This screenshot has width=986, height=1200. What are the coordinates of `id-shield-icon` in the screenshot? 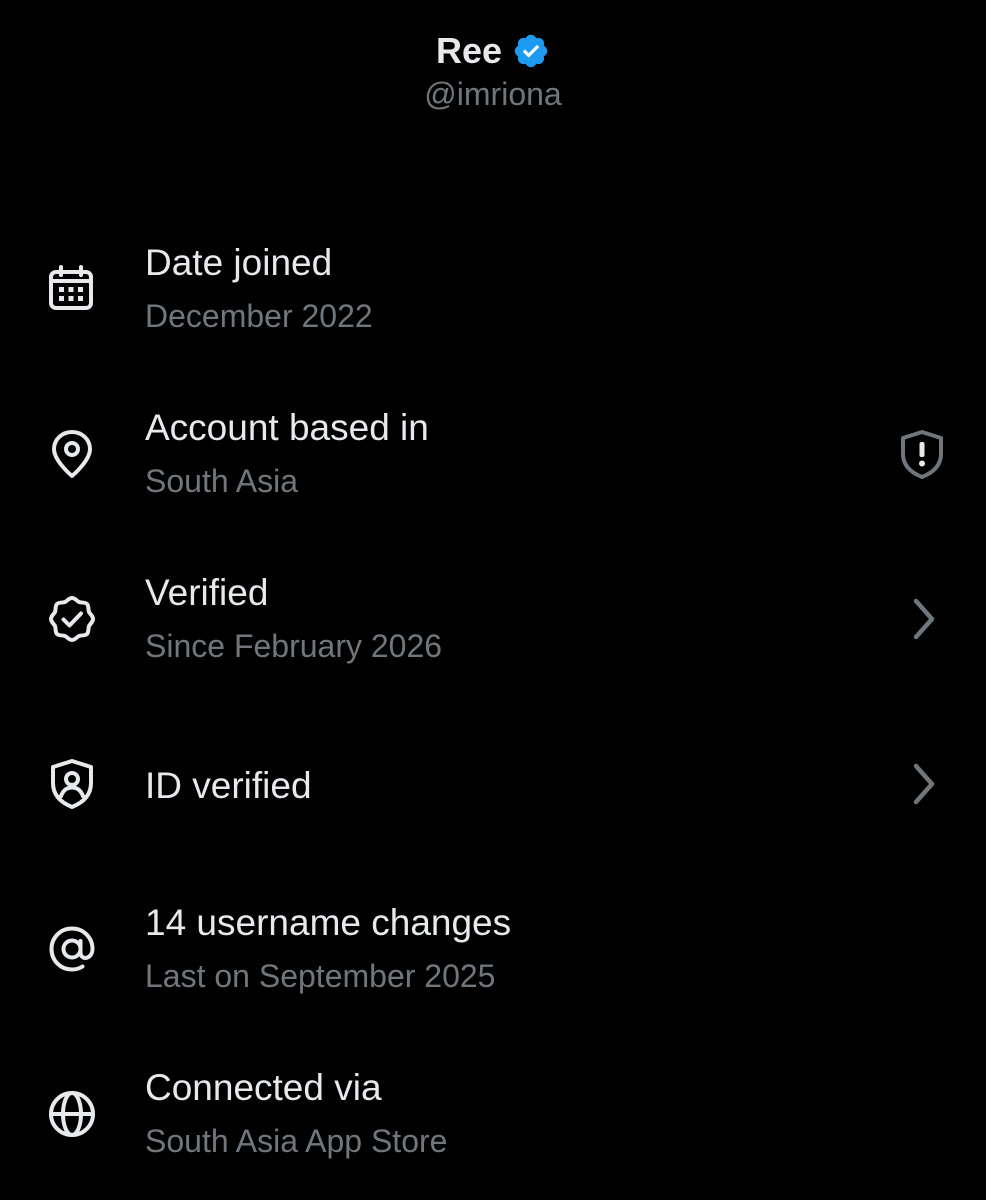 It's located at (72, 784).